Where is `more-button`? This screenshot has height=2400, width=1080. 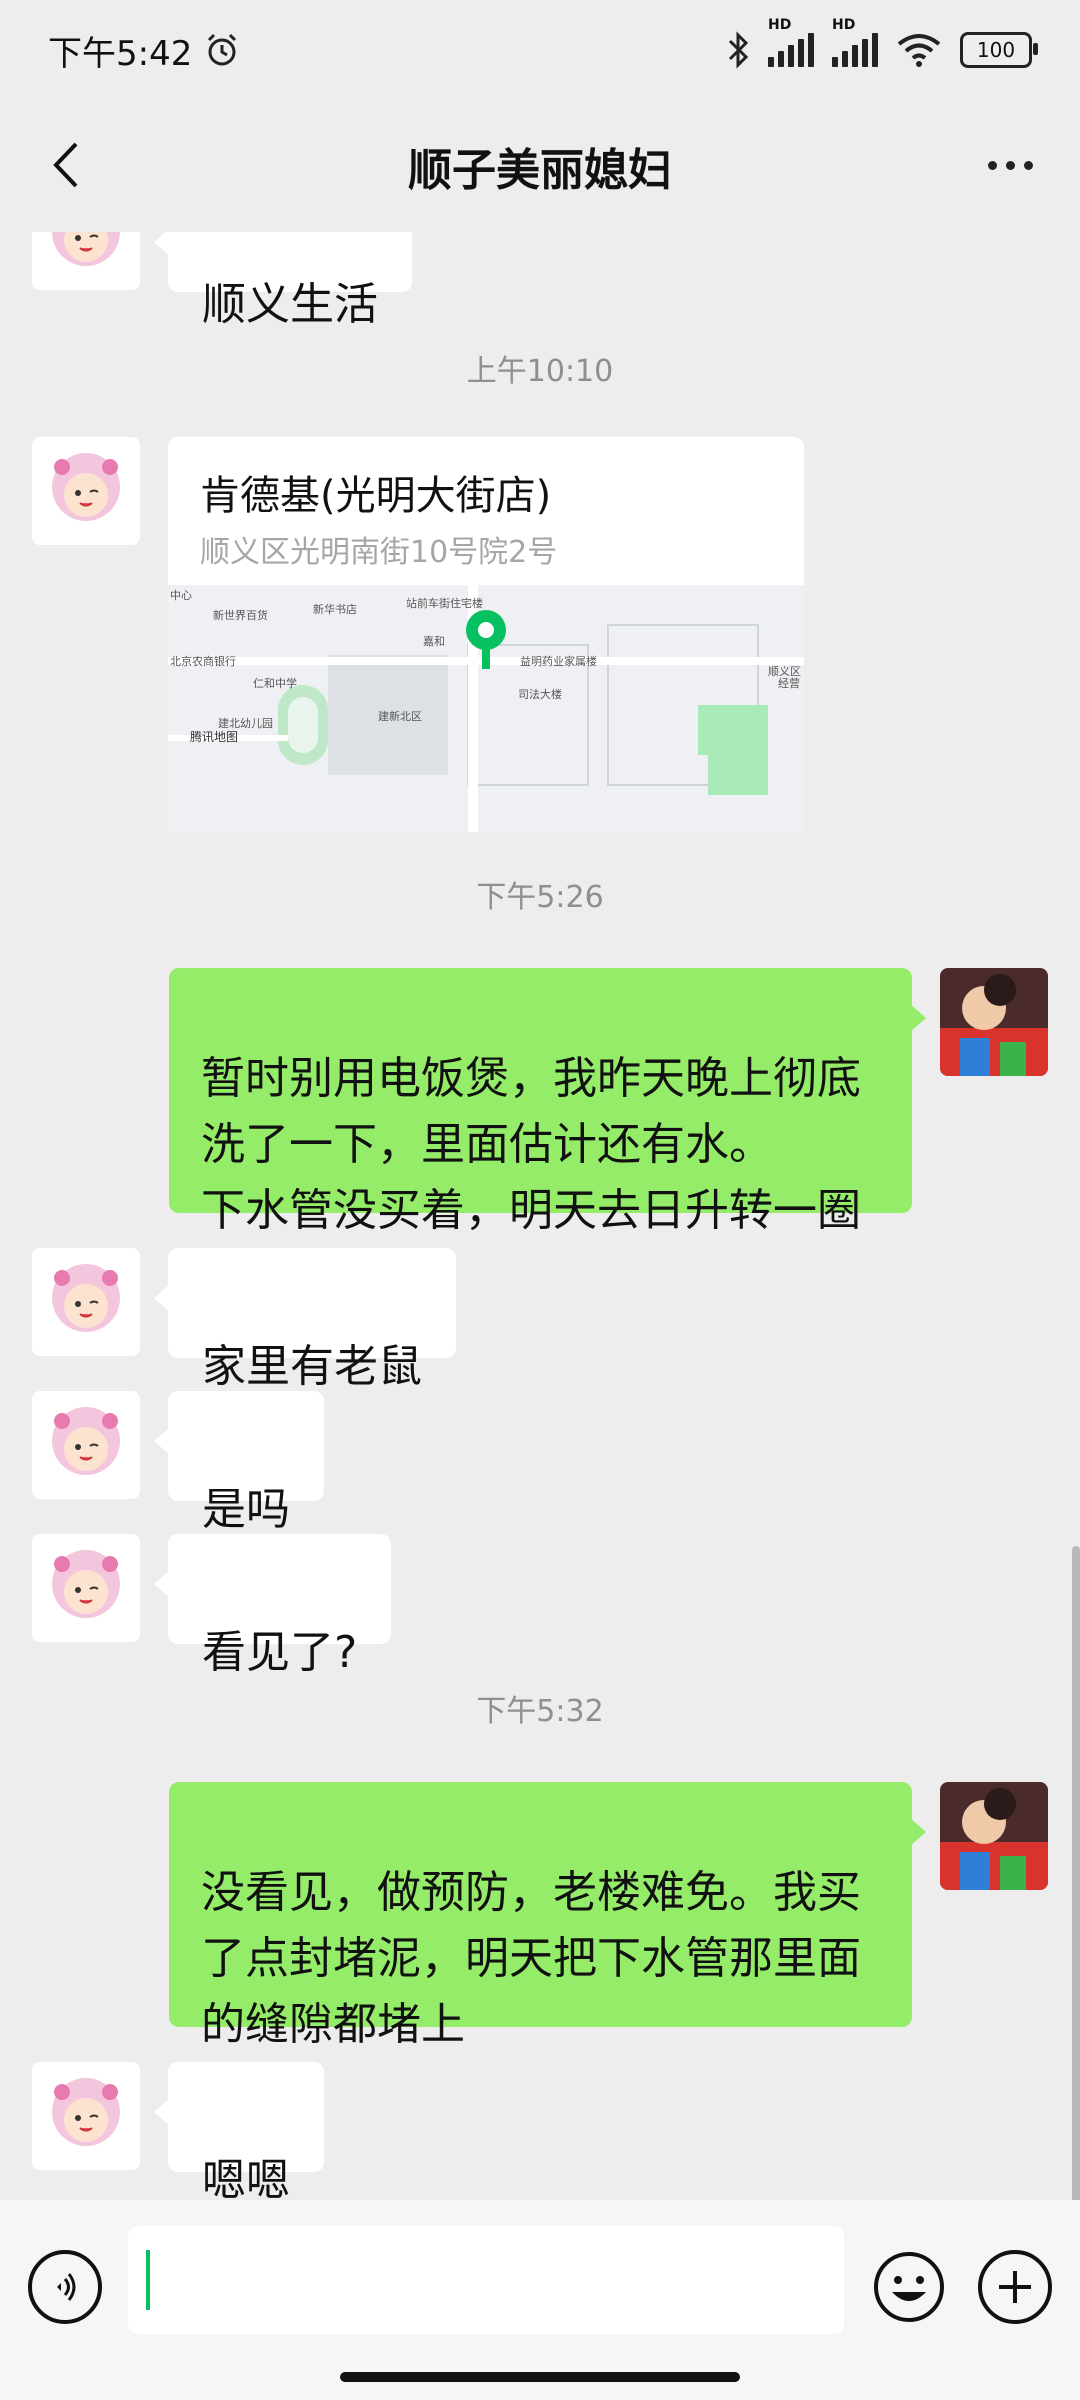 more-button is located at coordinates (1010, 165).